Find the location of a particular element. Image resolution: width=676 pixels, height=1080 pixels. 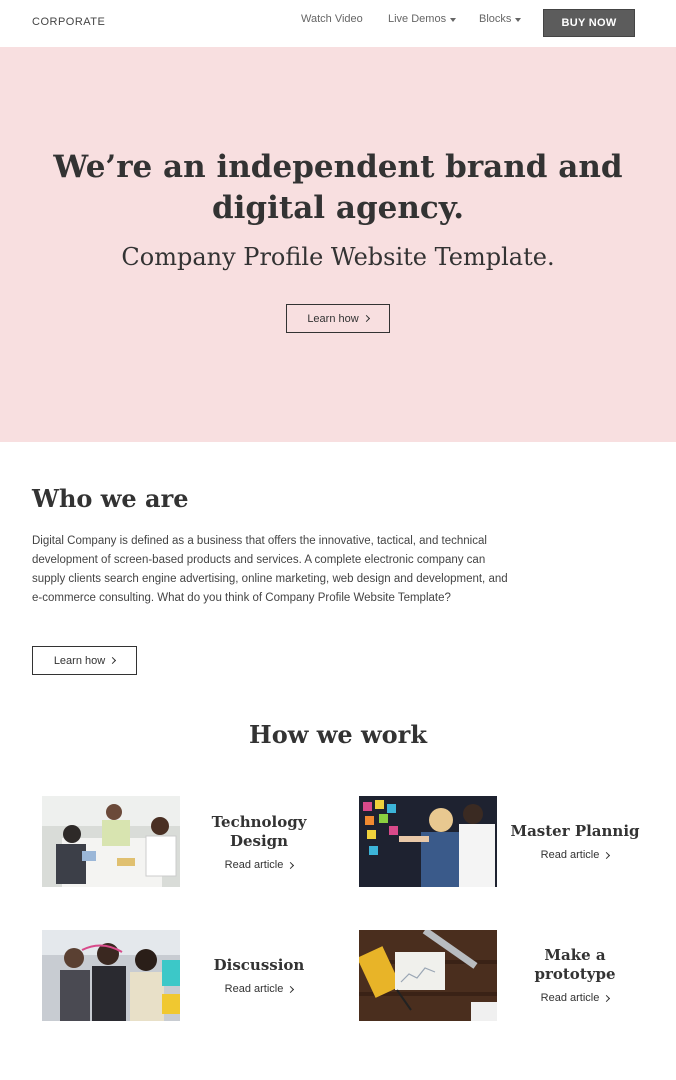

nav-watch-video: Watch Video is located at coordinates (332, 19).